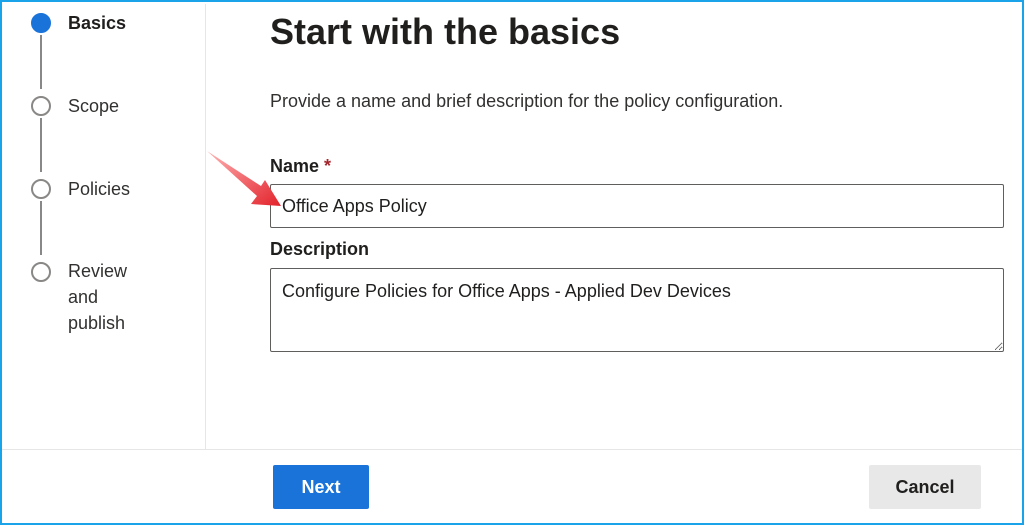 This screenshot has width=1024, height=525. Describe the element at coordinates (328, 166) in the screenshot. I see `required-indicator: *` at that location.